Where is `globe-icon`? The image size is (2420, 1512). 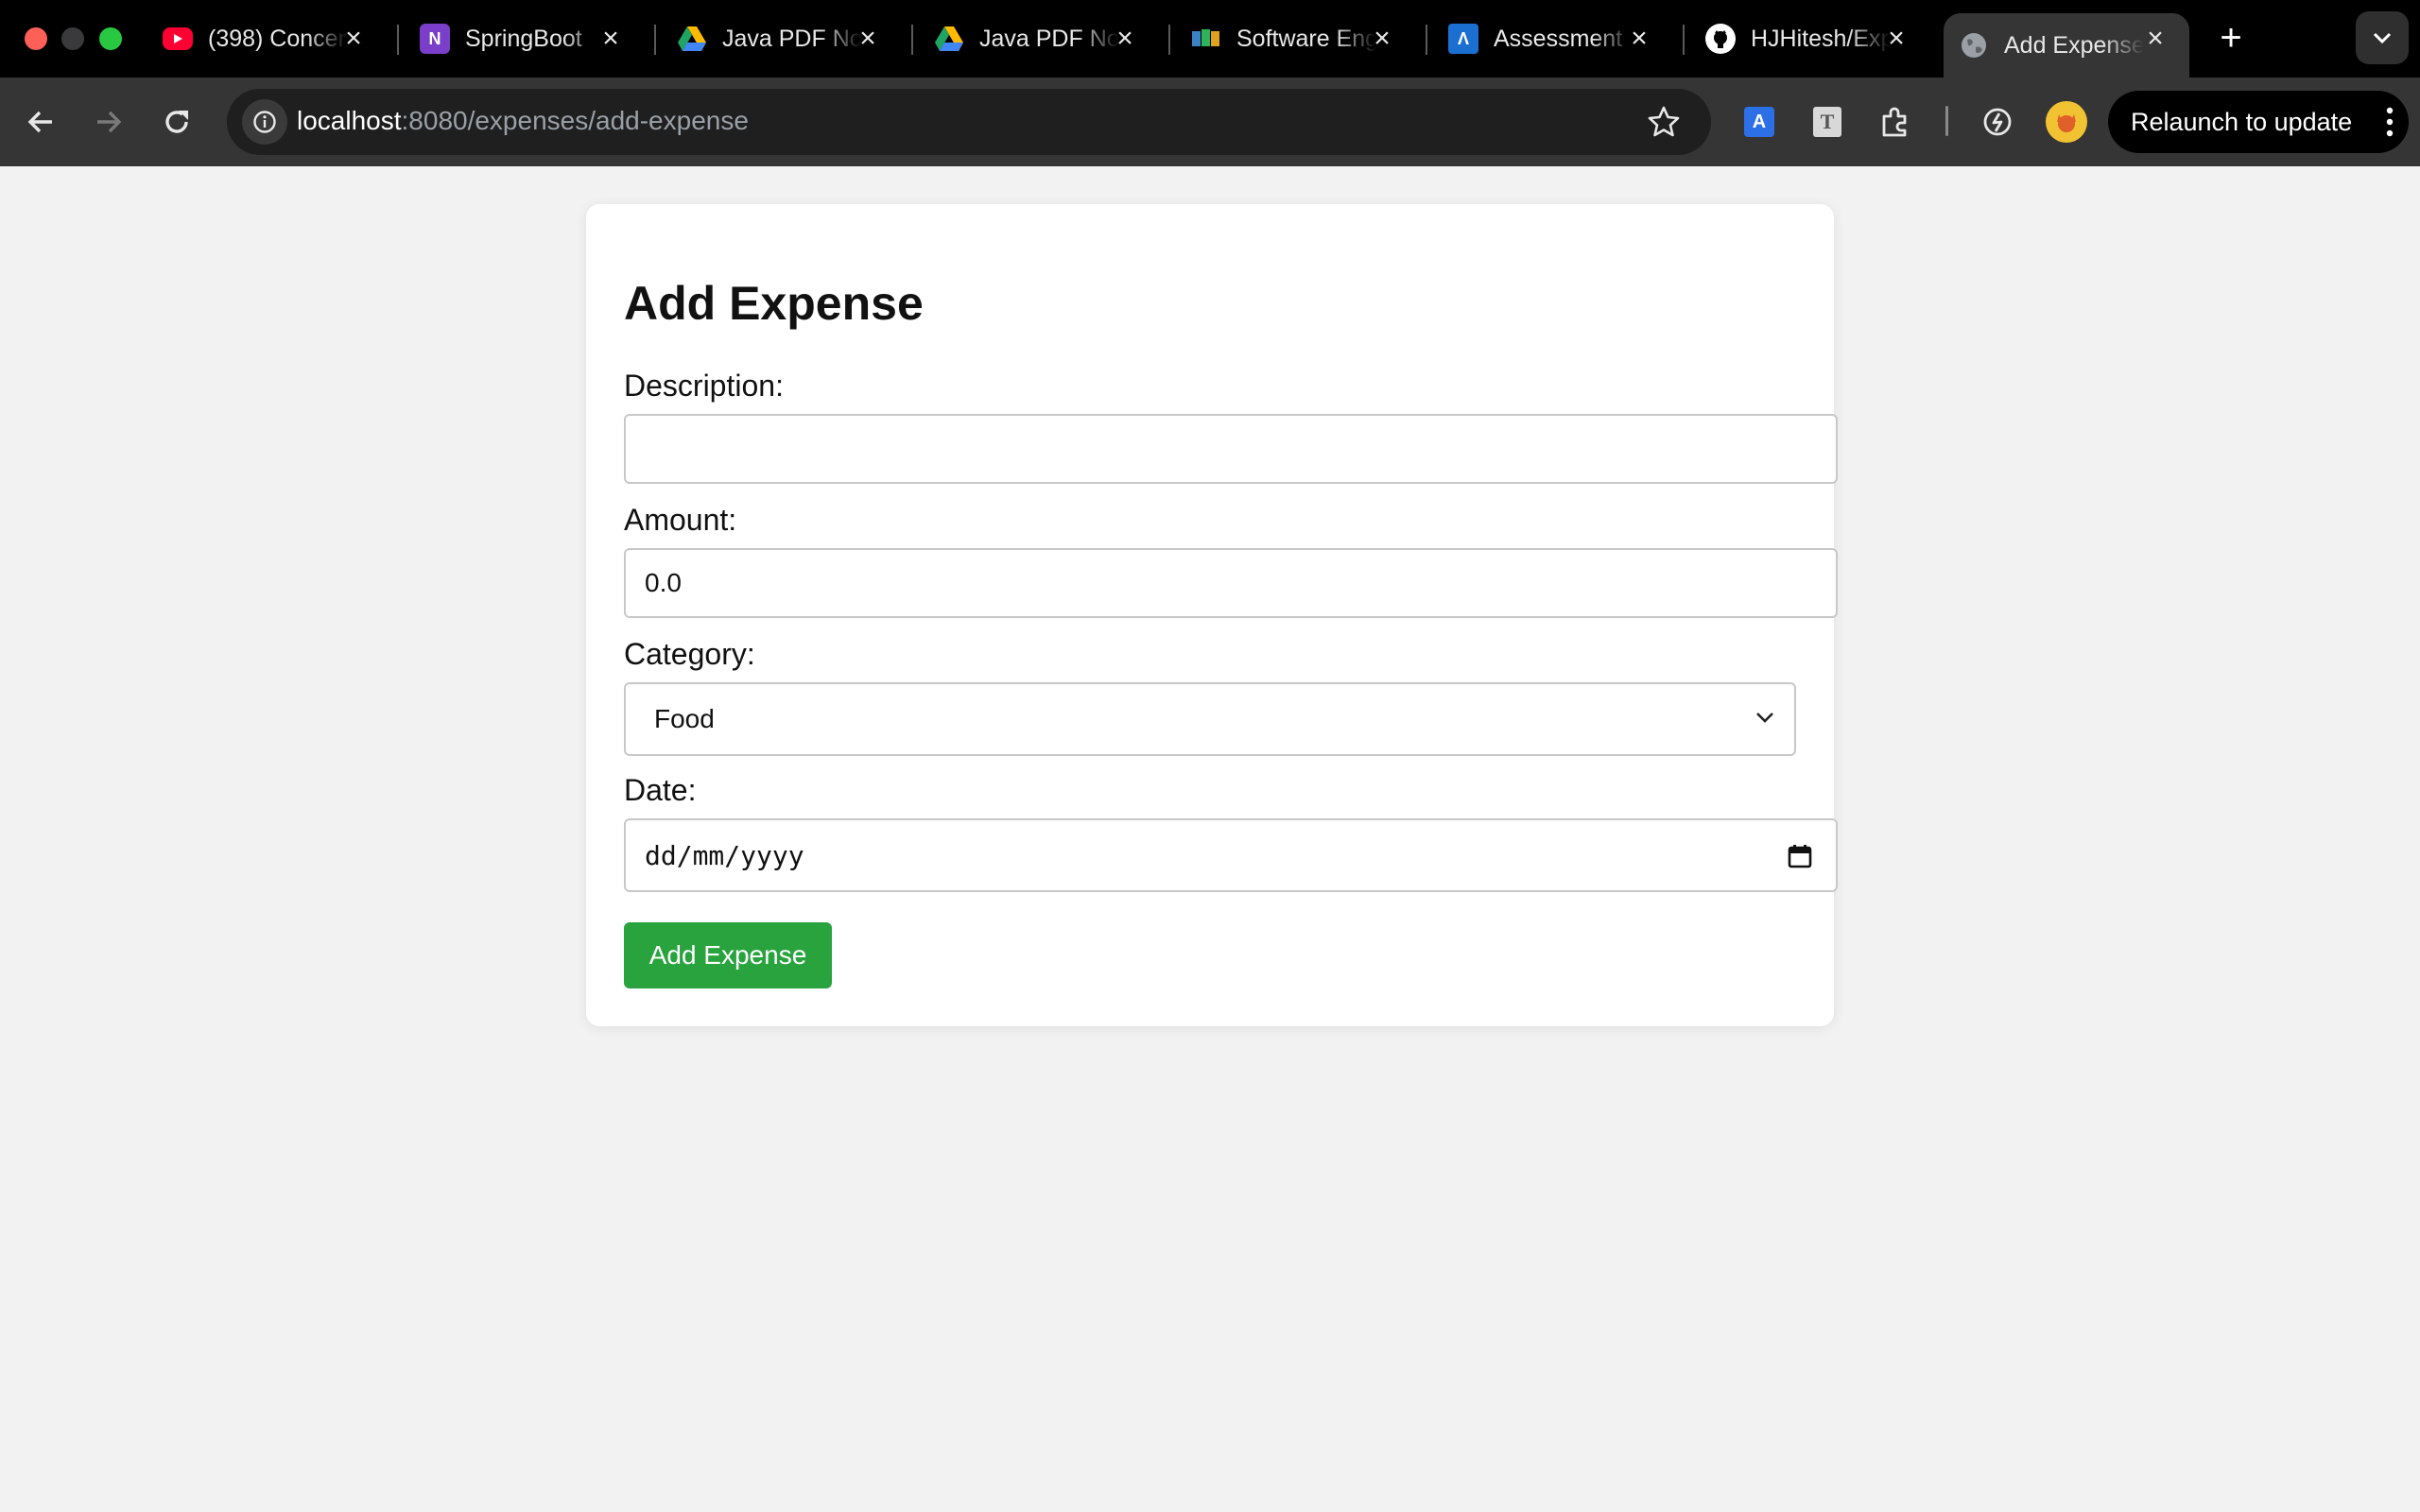
globe-icon is located at coordinates (1974, 45).